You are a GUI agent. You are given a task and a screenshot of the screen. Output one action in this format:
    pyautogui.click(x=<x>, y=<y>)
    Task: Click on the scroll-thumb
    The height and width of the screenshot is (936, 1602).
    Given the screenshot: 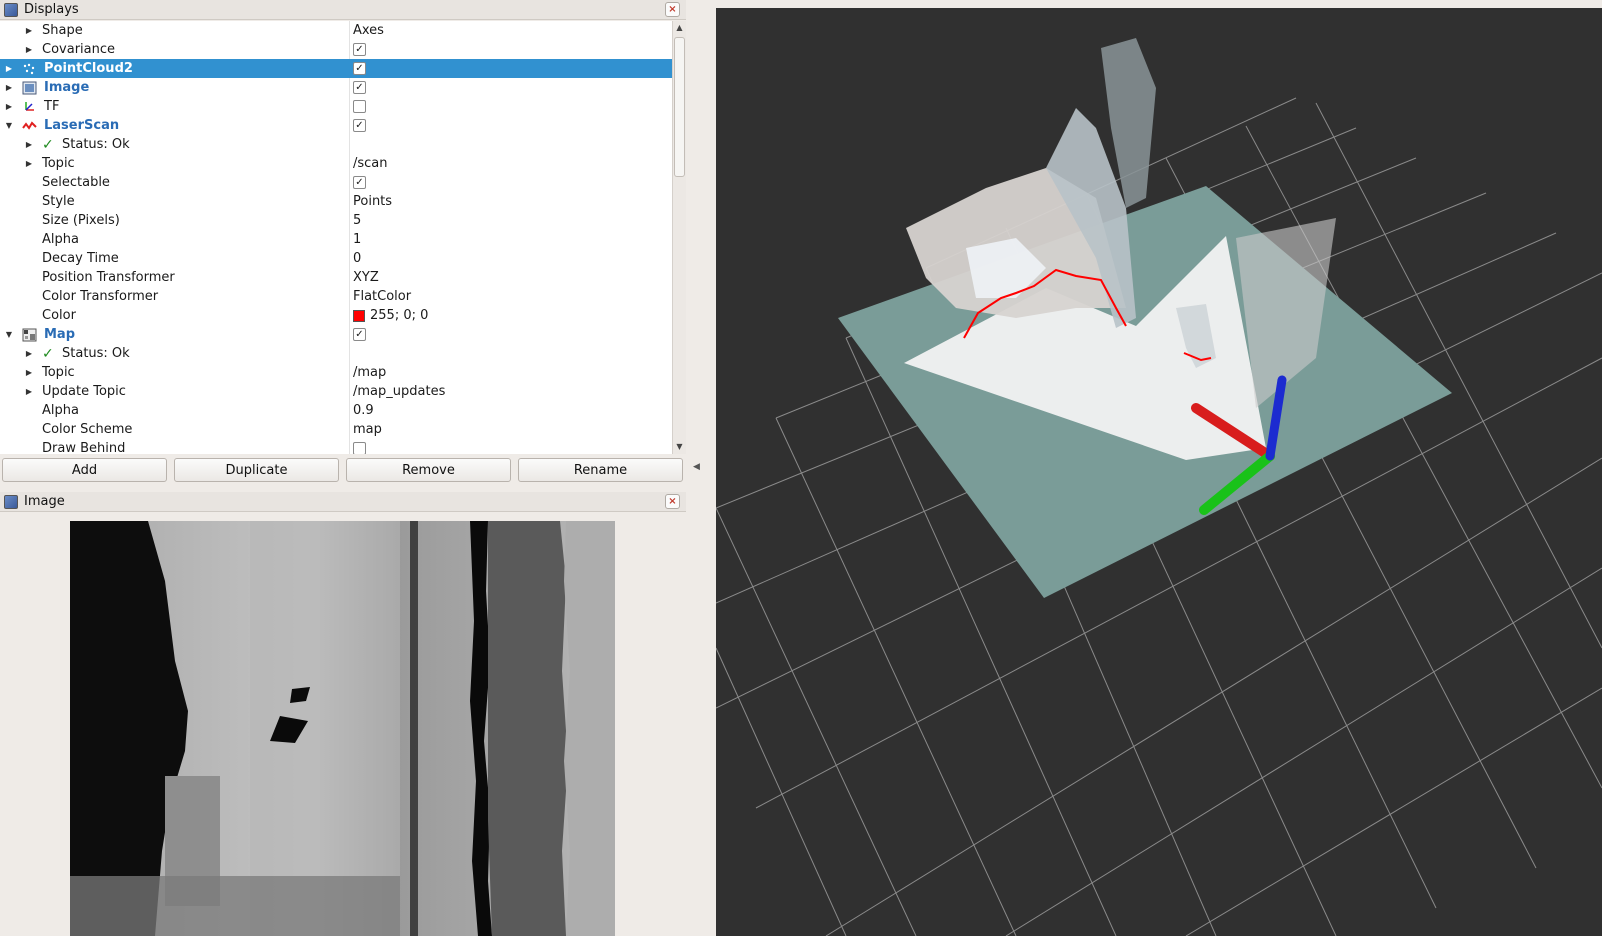 What is the action you would take?
    pyautogui.click(x=679, y=107)
    